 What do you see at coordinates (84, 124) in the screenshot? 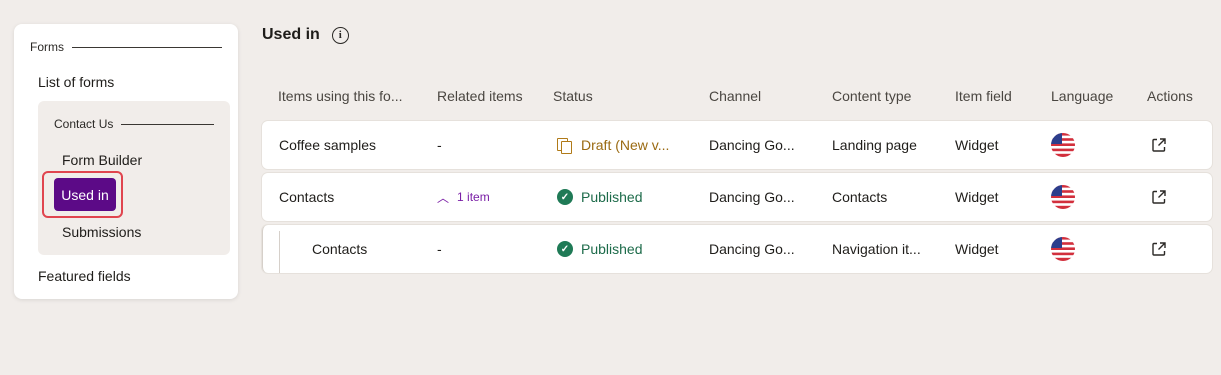
I see `contact-us-label: Contact Us` at bounding box center [84, 124].